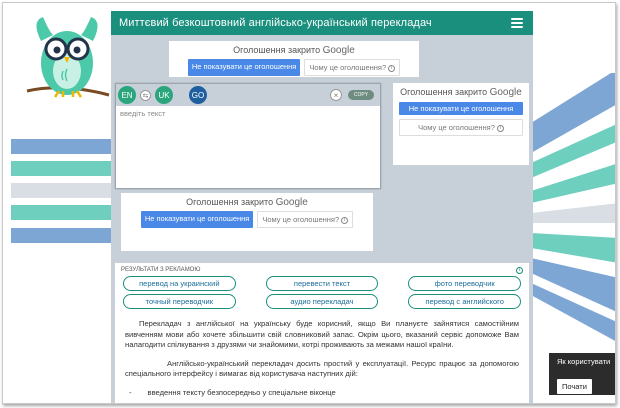  I want to click on copy-button: COPY, so click(361, 95).